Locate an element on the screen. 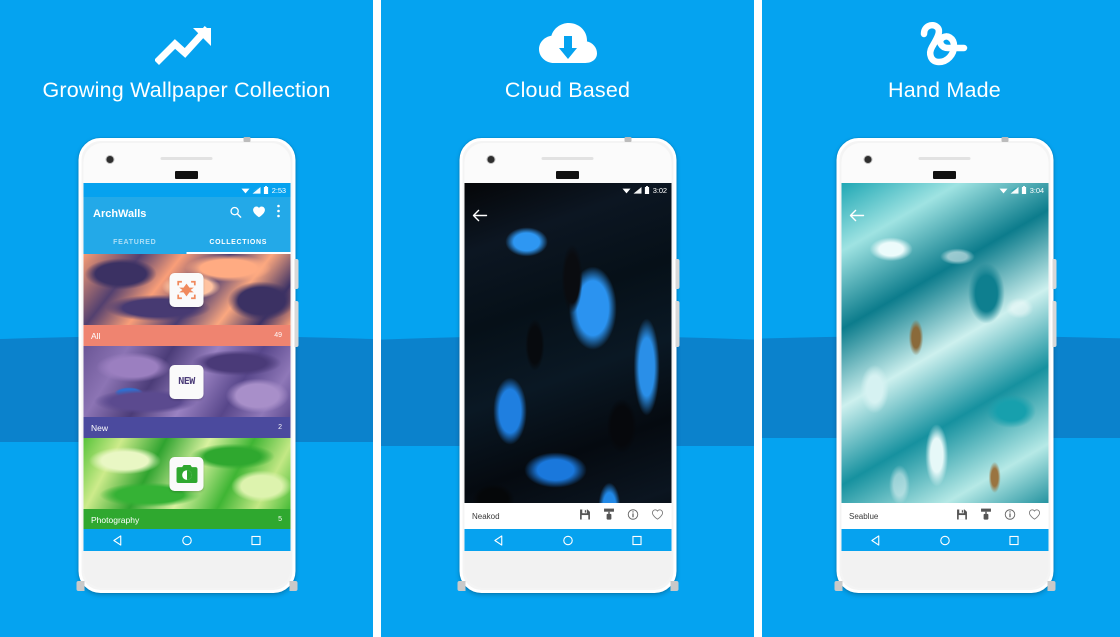 This screenshot has height=637, width=1120. collection-name: All is located at coordinates (96, 335).